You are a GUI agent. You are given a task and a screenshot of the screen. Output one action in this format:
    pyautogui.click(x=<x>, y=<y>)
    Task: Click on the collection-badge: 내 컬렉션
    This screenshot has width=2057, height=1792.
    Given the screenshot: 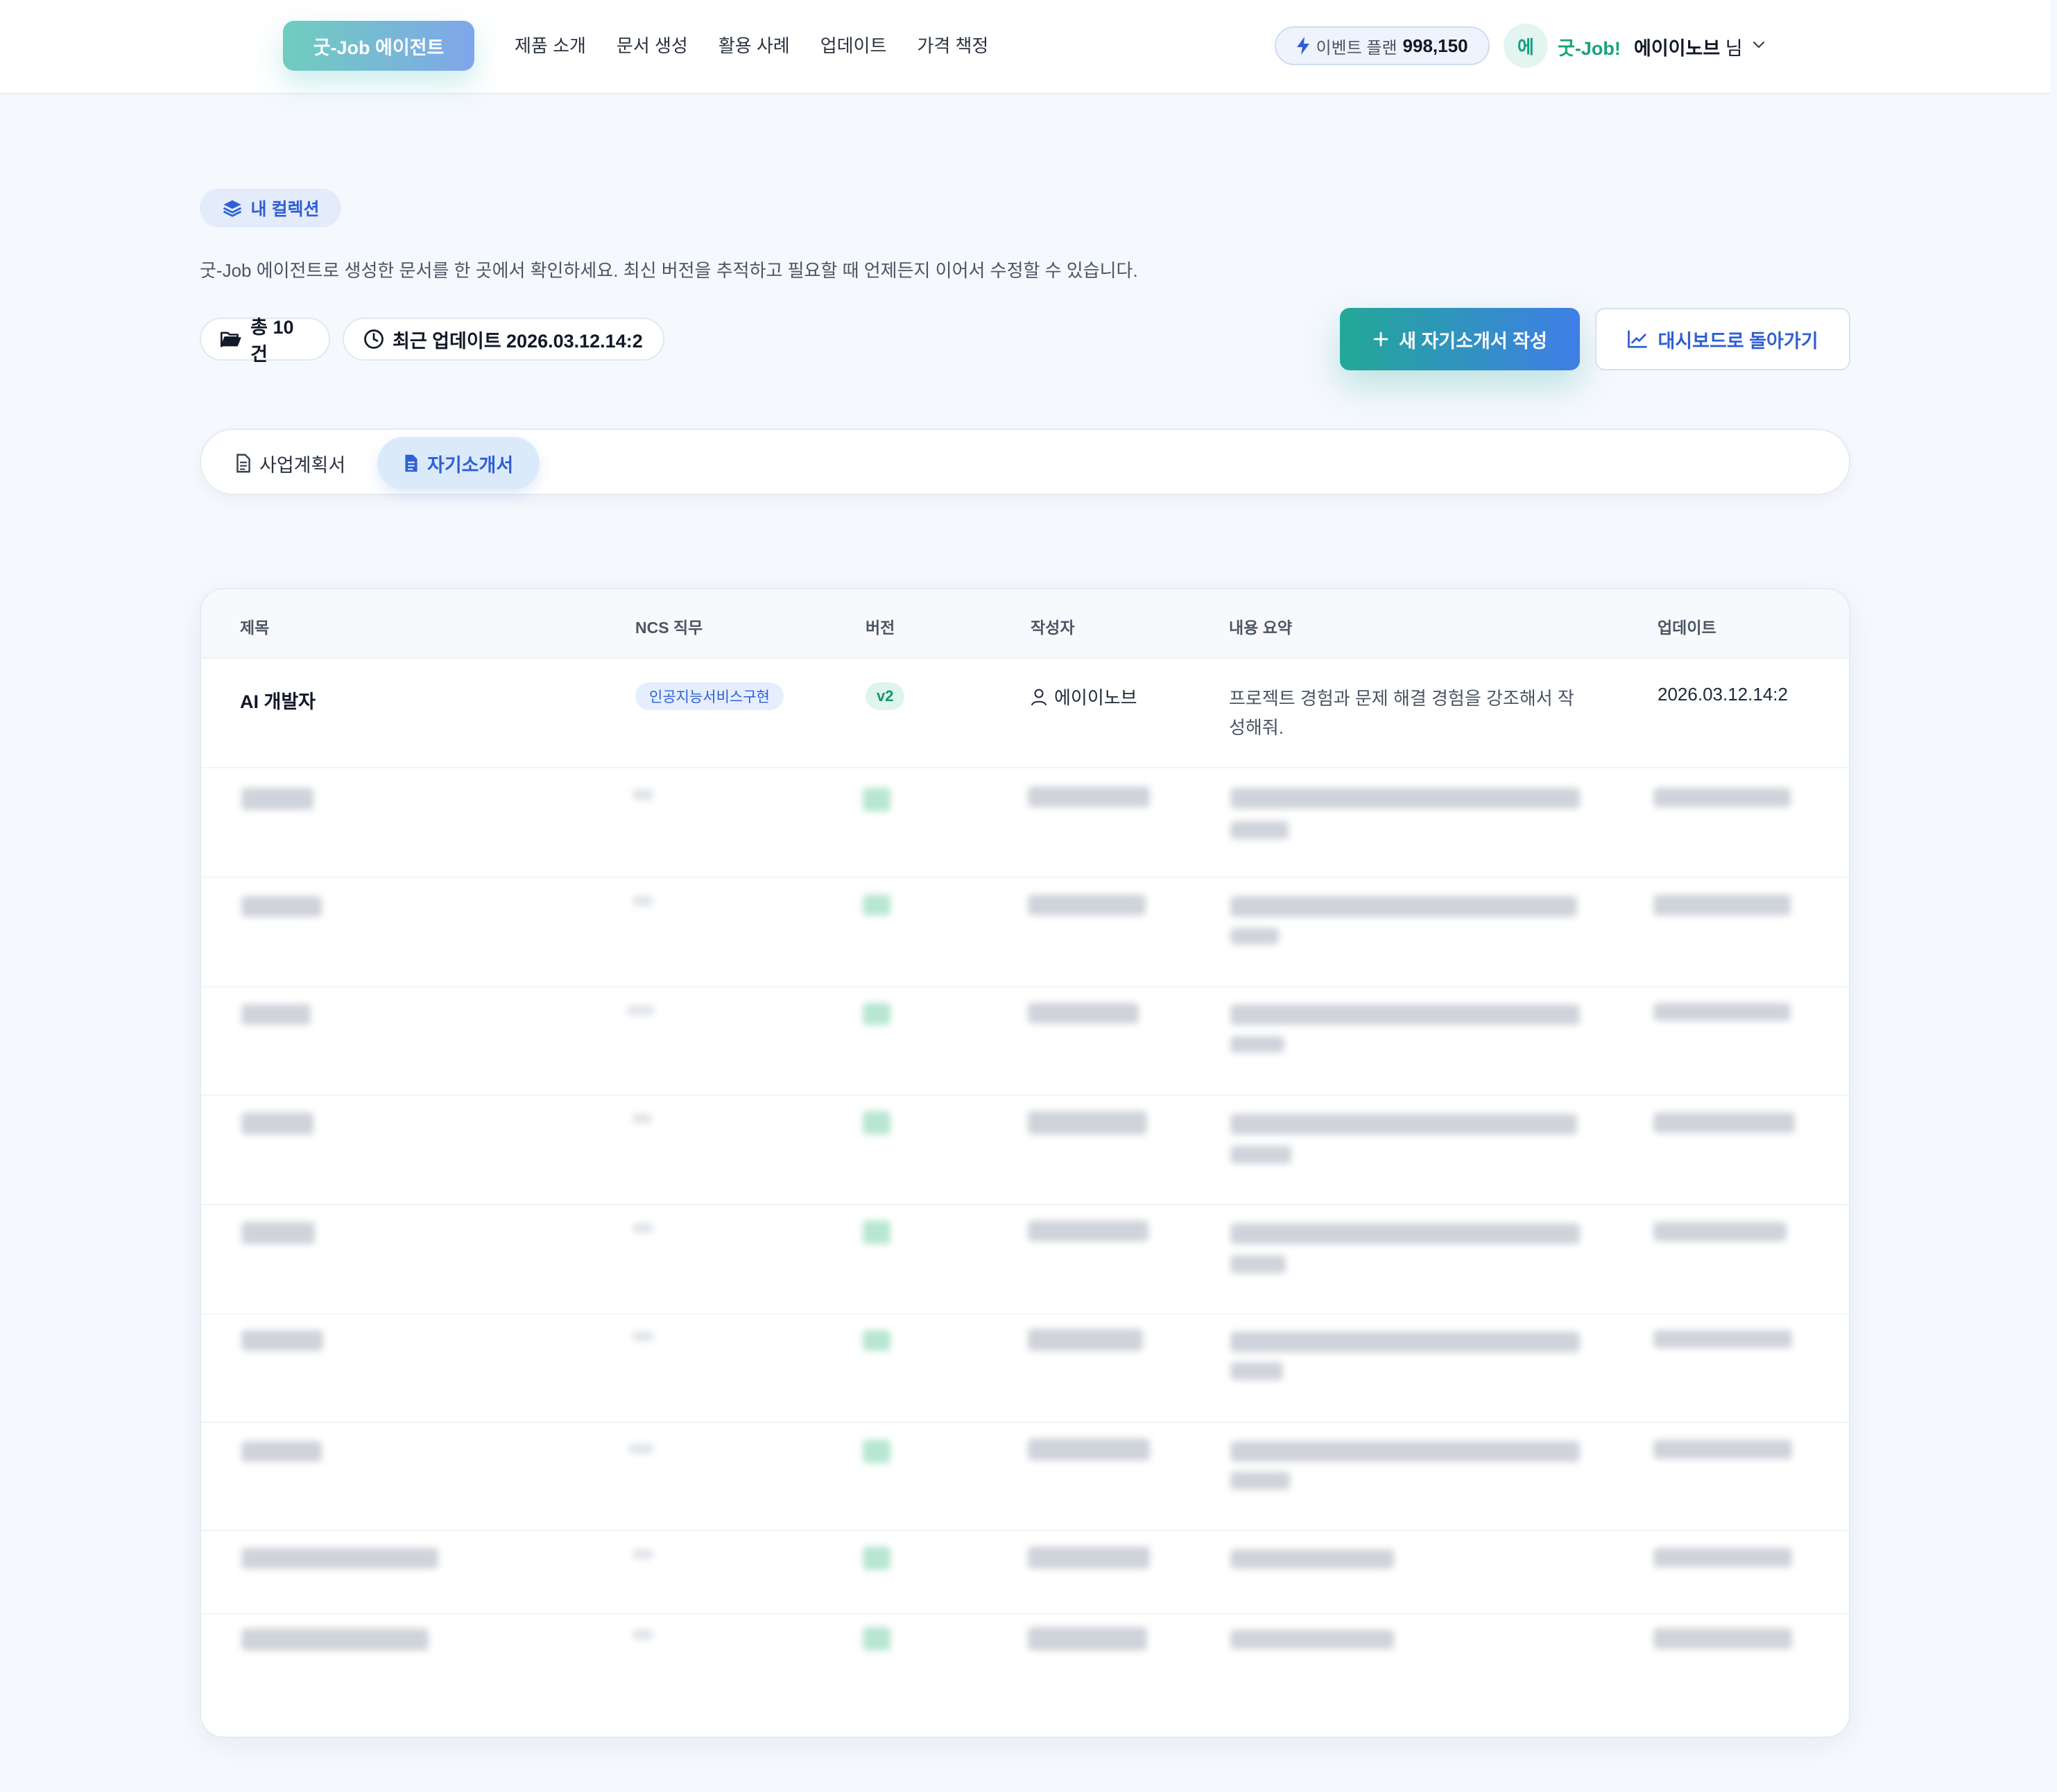 What is the action you would take?
    pyautogui.click(x=270, y=208)
    